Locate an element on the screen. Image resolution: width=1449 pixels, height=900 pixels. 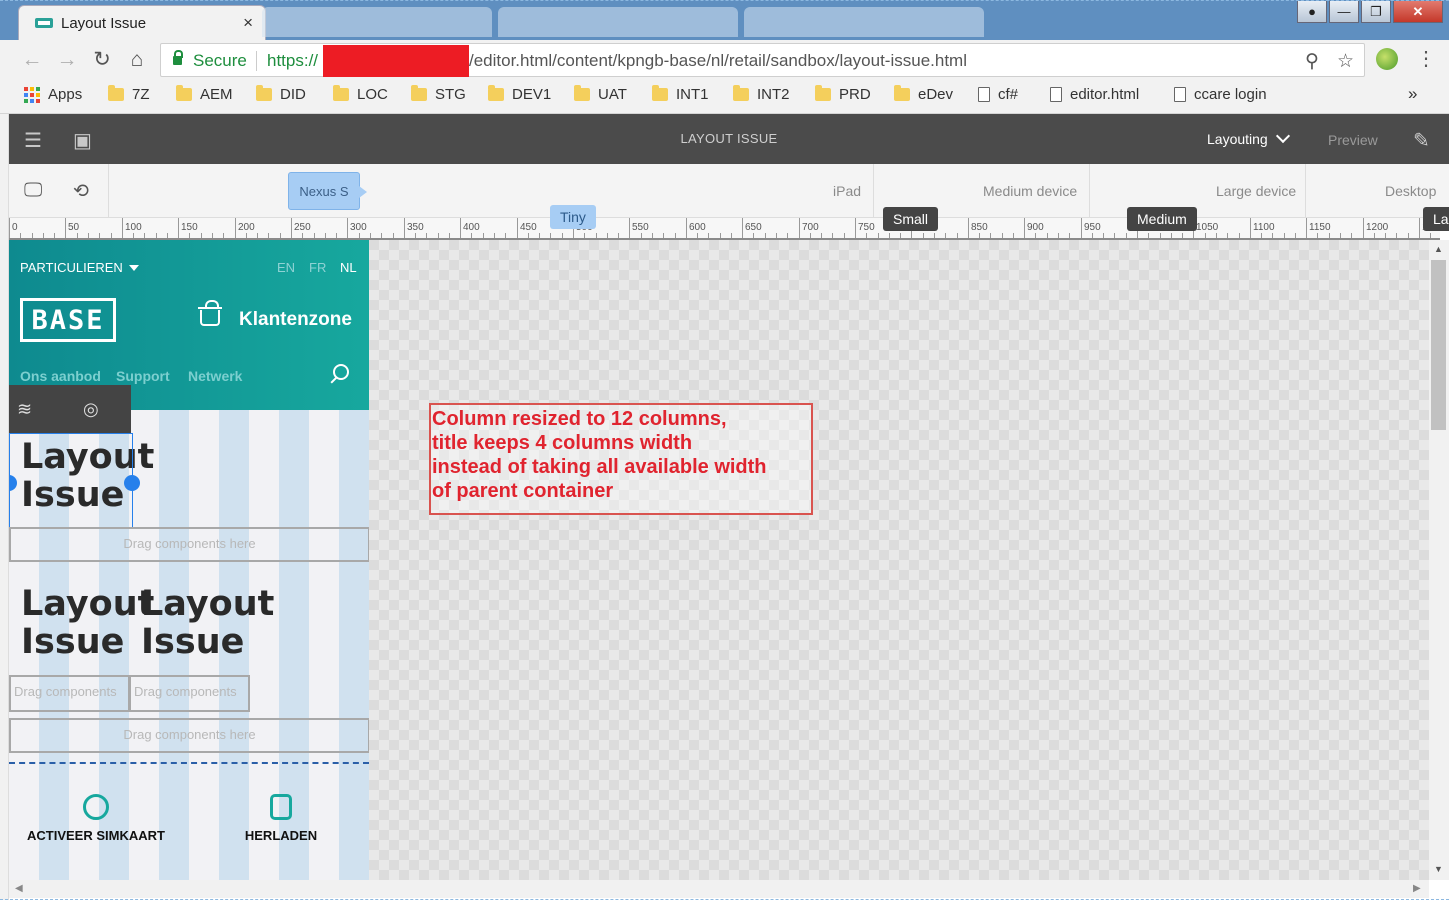
resize-handle-right is located at coordinates (132, 483).